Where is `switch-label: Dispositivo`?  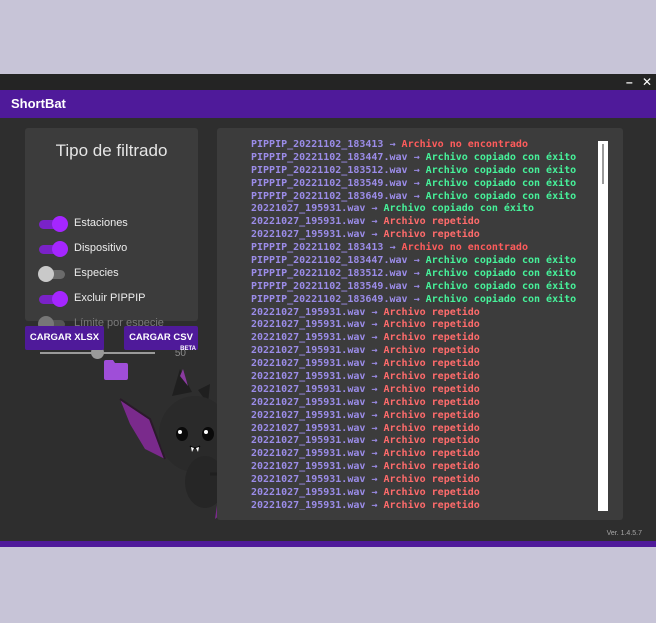 switch-label: Dispositivo is located at coordinates (101, 248).